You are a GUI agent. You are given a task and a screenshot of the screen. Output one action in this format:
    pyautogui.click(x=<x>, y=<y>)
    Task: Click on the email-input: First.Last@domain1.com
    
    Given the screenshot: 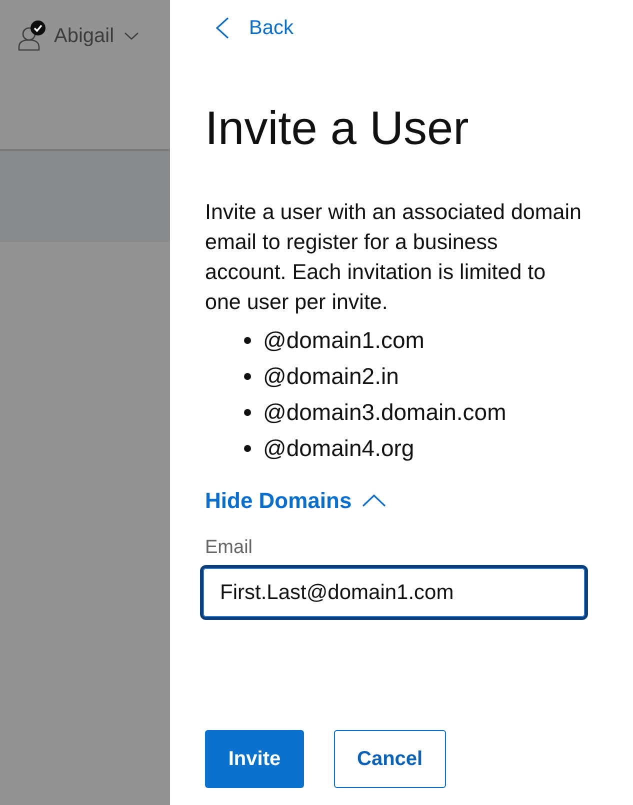 What is the action you would take?
    pyautogui.click(x=394, y=592)
    